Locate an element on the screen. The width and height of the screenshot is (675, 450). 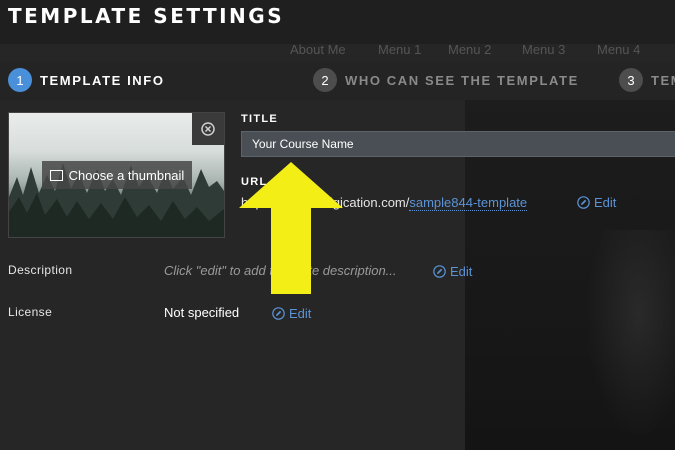
bg-nav-item: Menu 2 is located at coordinates (470, 49).